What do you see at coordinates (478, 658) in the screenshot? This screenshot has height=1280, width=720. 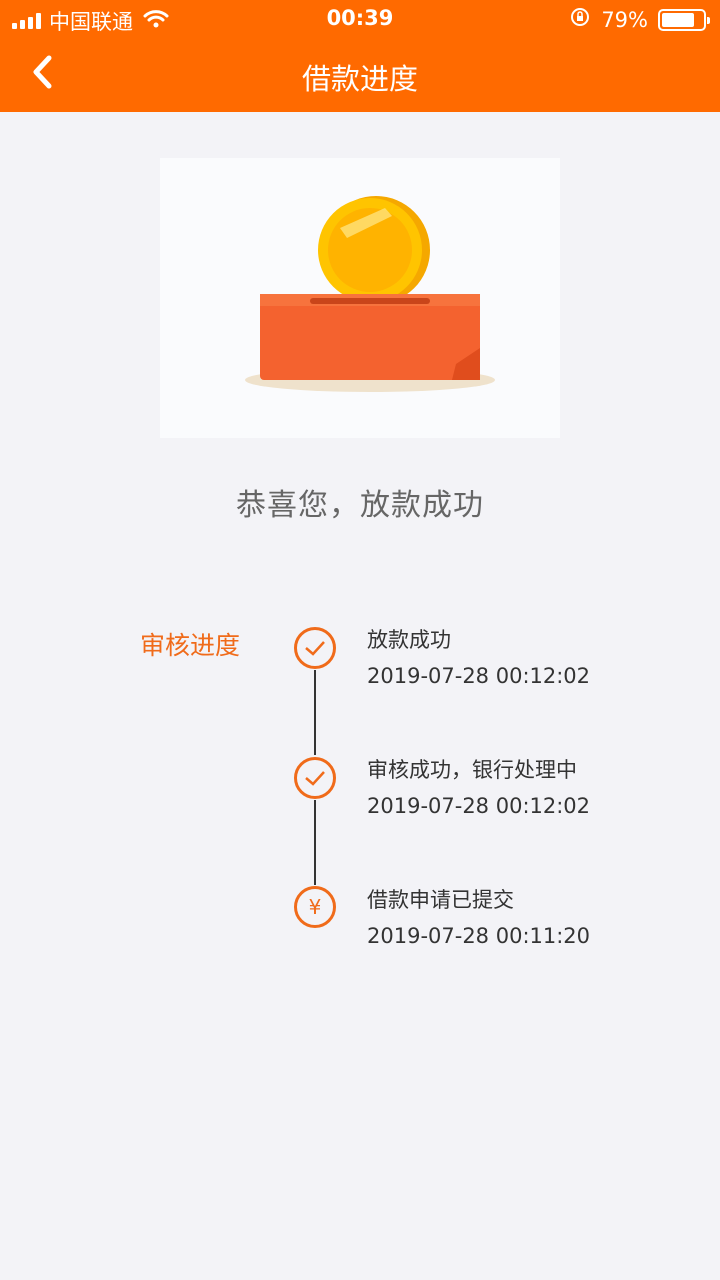 I see `timeline-step: 放款成功 2019-07-28 00:12:02` at bounding box center [478, 658].